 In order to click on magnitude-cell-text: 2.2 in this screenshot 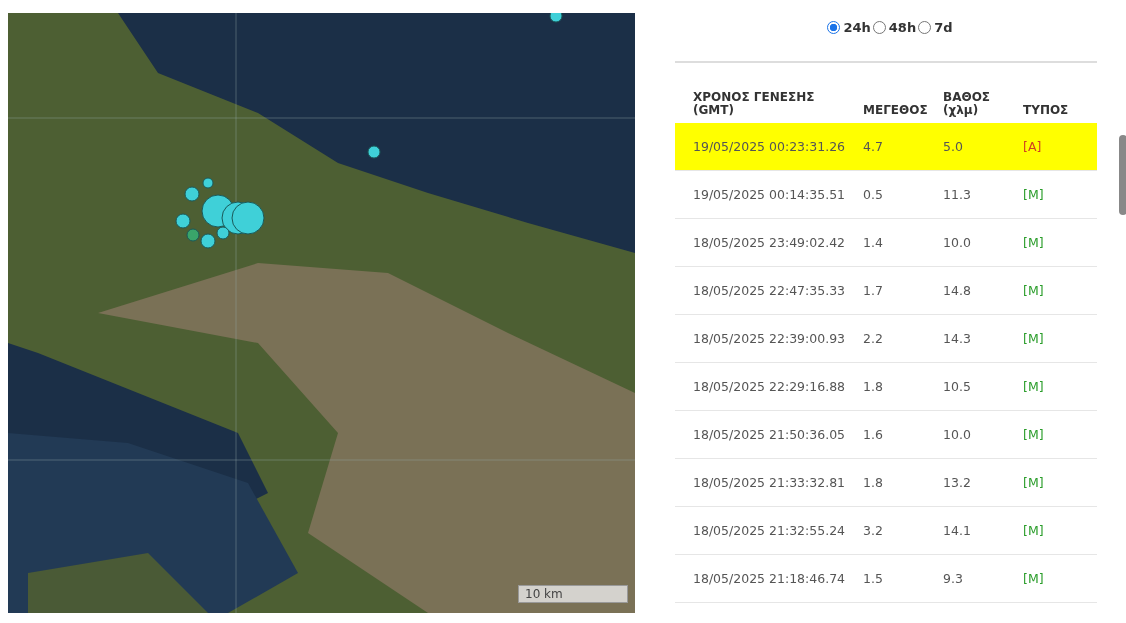, I will do `click(873, 338)`.